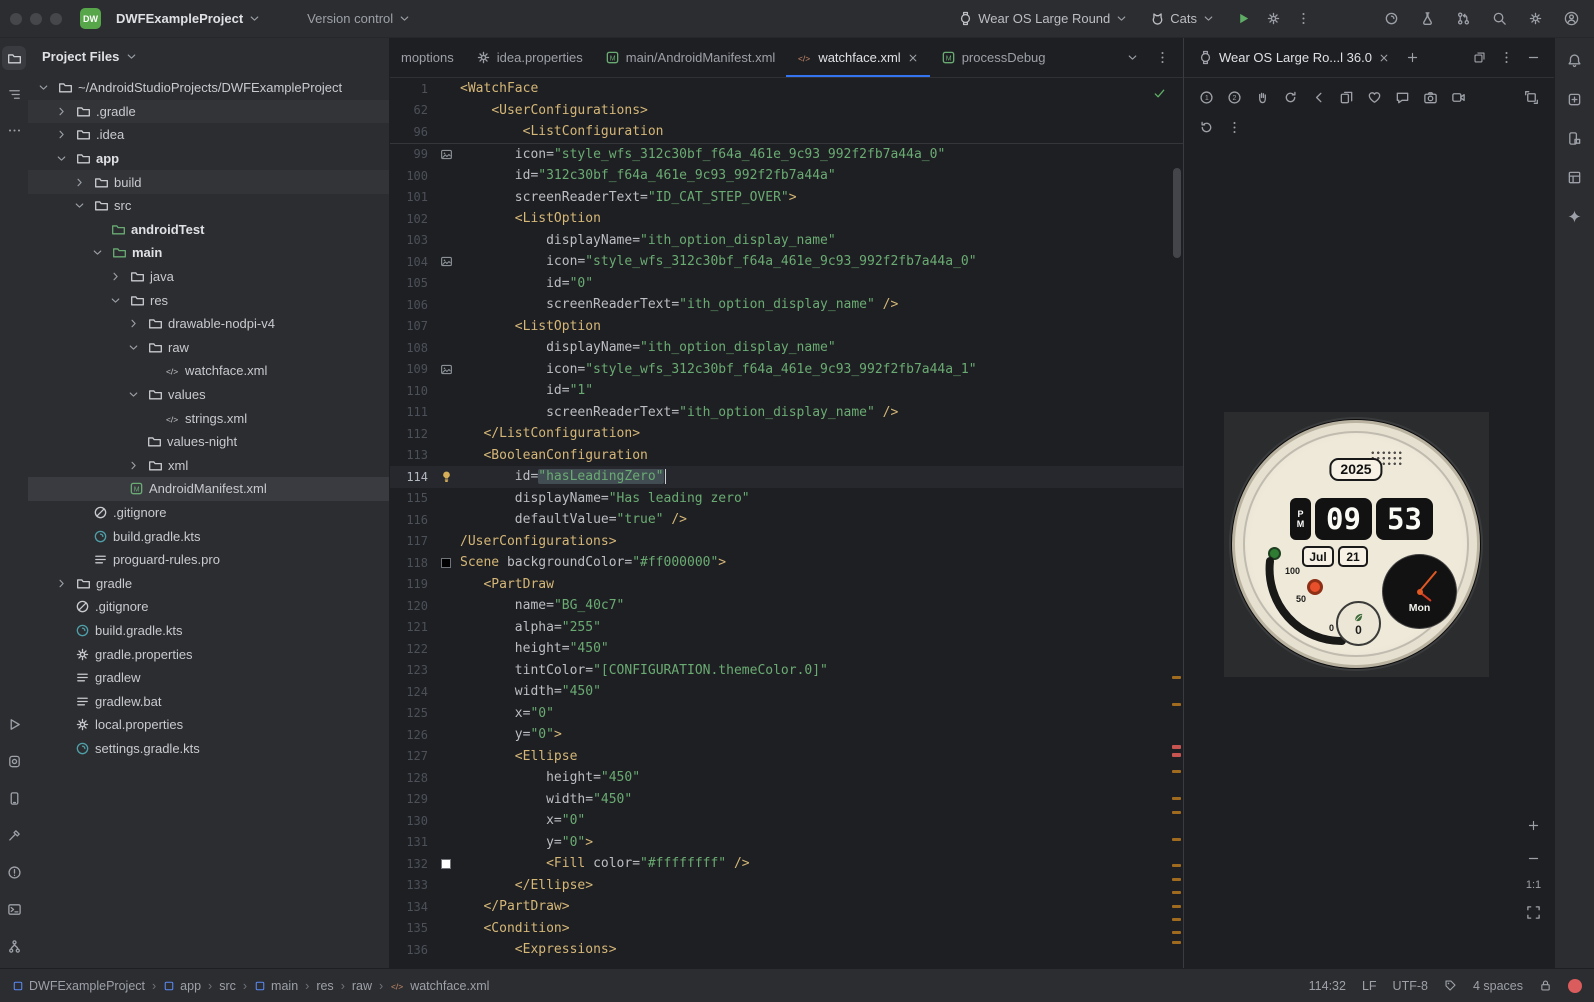  I want to click on tree-item: res, so click(208, 300).